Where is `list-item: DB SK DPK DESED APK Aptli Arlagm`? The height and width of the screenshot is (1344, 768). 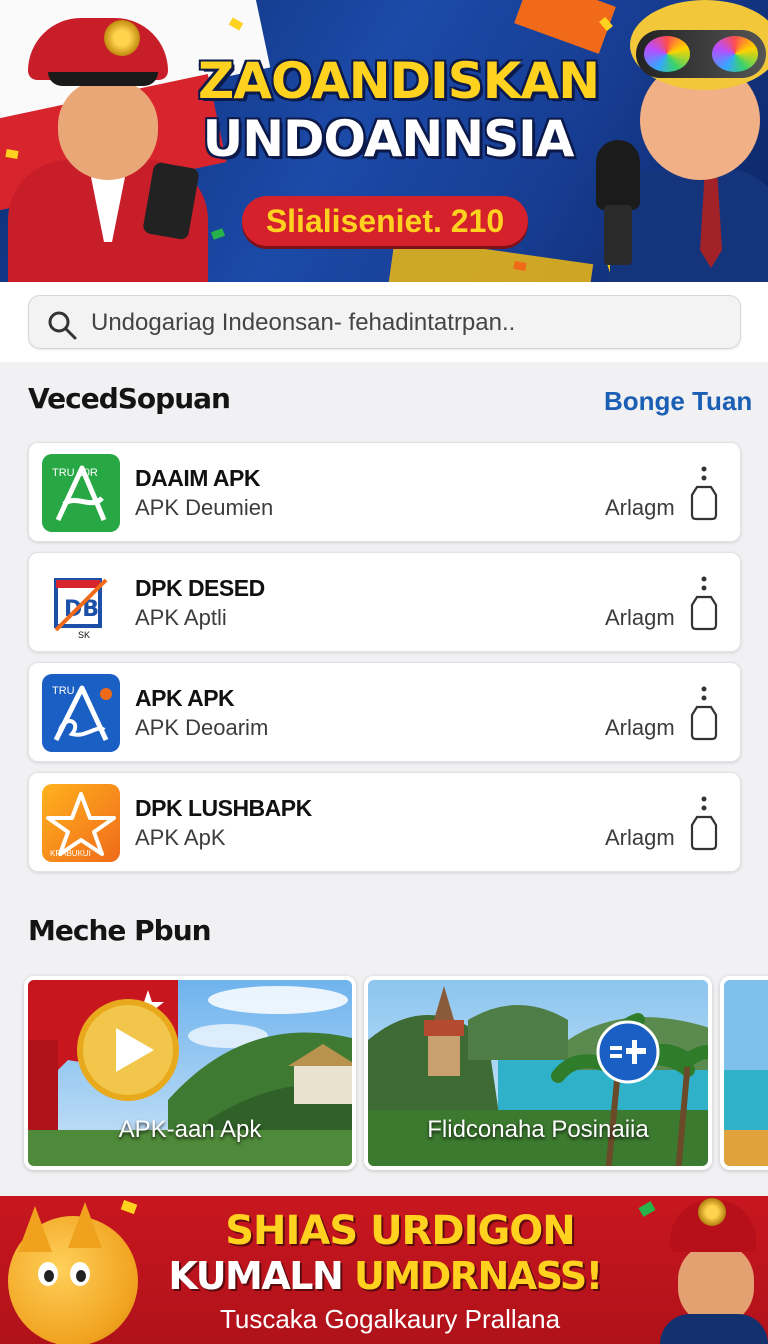
list-item: DB SK DPK DESED APK Aptli Arlagm is located at coordinates (384, 602).